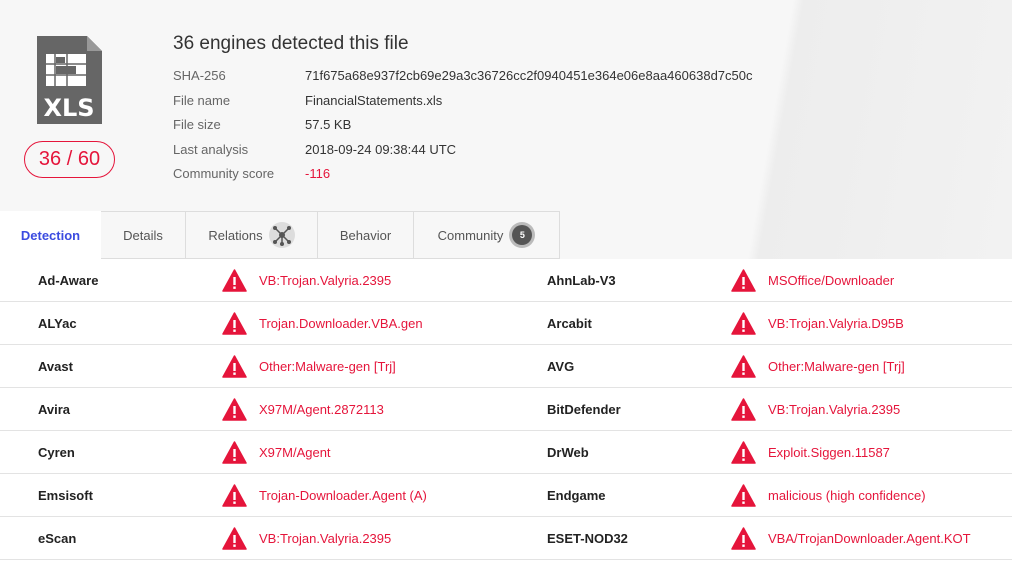 The height and width of the screenshot is (569, 1012). Describe the element at coordinates (374, 100) in the screenshot. I see `file-name-value: FinancialStatements.xls` at that location.